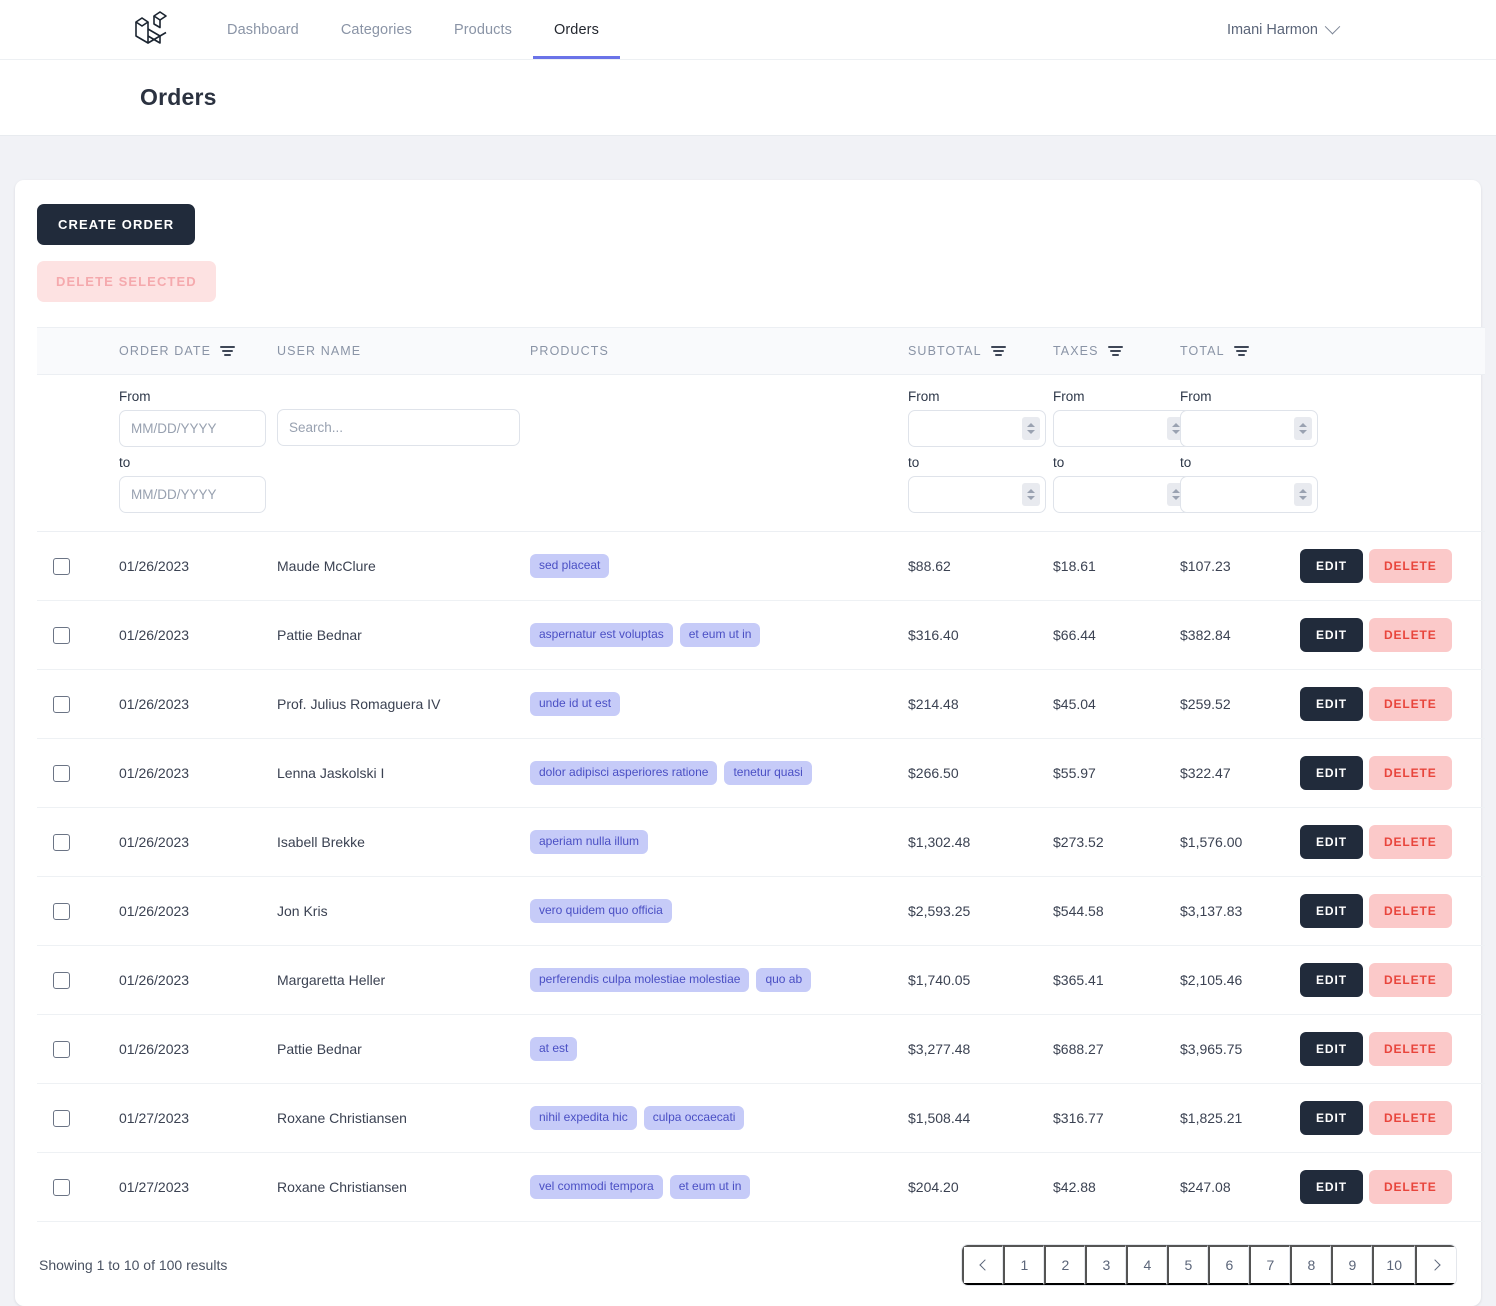  Describe the element at coordinates (398, 427) in the screenshot. I see `user-name-search-input` at that location.